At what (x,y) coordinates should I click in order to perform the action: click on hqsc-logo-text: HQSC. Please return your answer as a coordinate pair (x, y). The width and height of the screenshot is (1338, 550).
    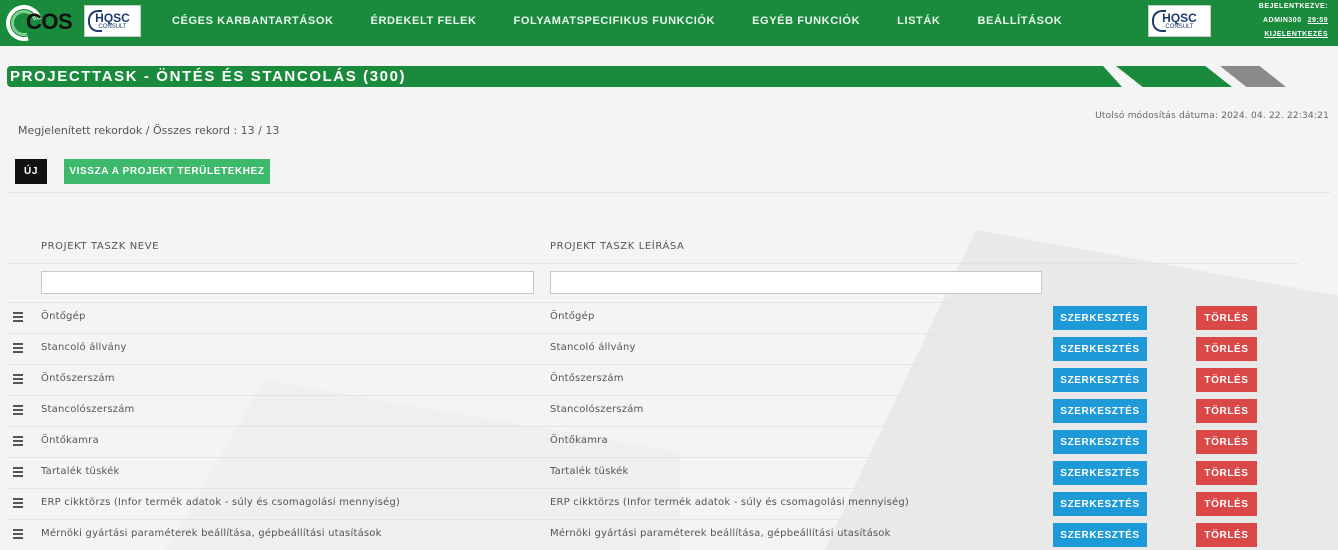
    Looking at the image, I should click on (1179, 17).